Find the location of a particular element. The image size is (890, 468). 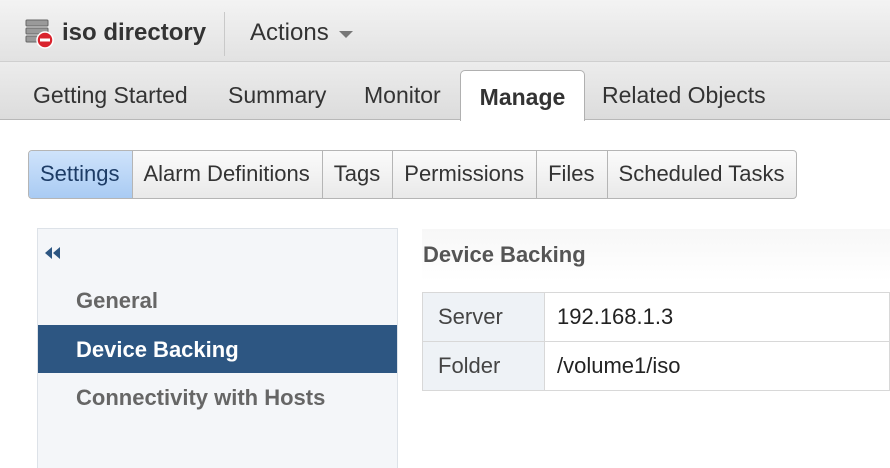

table-row: Server 192.168.1.3 is located at coordinates (656, 317).